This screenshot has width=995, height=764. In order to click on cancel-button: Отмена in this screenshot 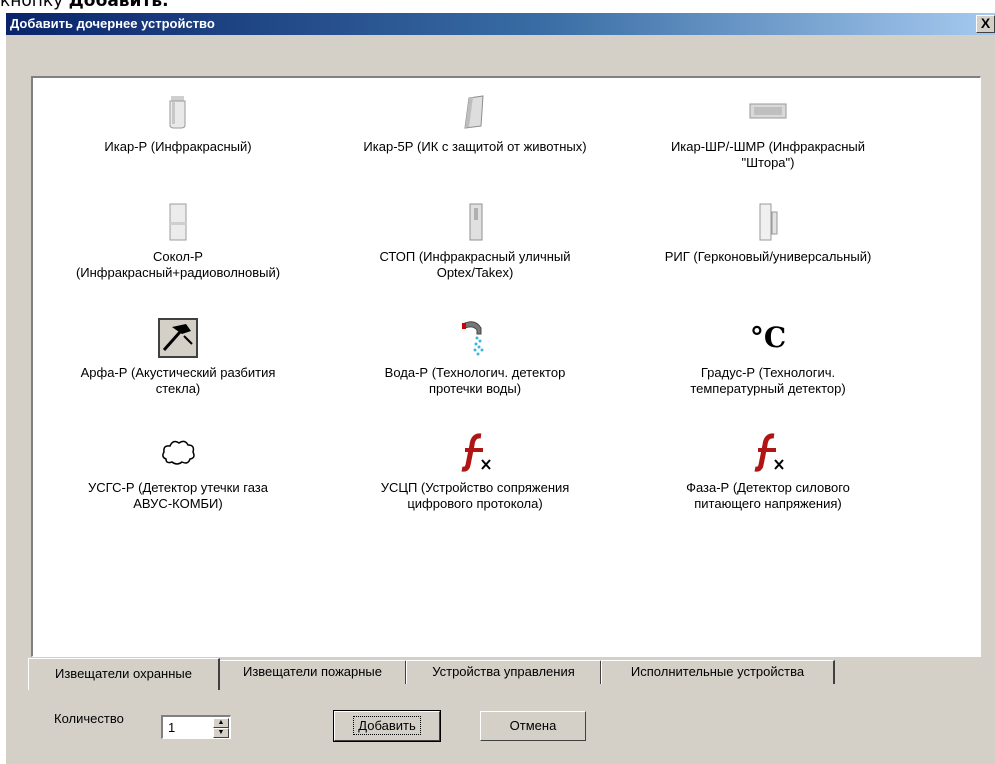, I will do `click(533, 726)`.